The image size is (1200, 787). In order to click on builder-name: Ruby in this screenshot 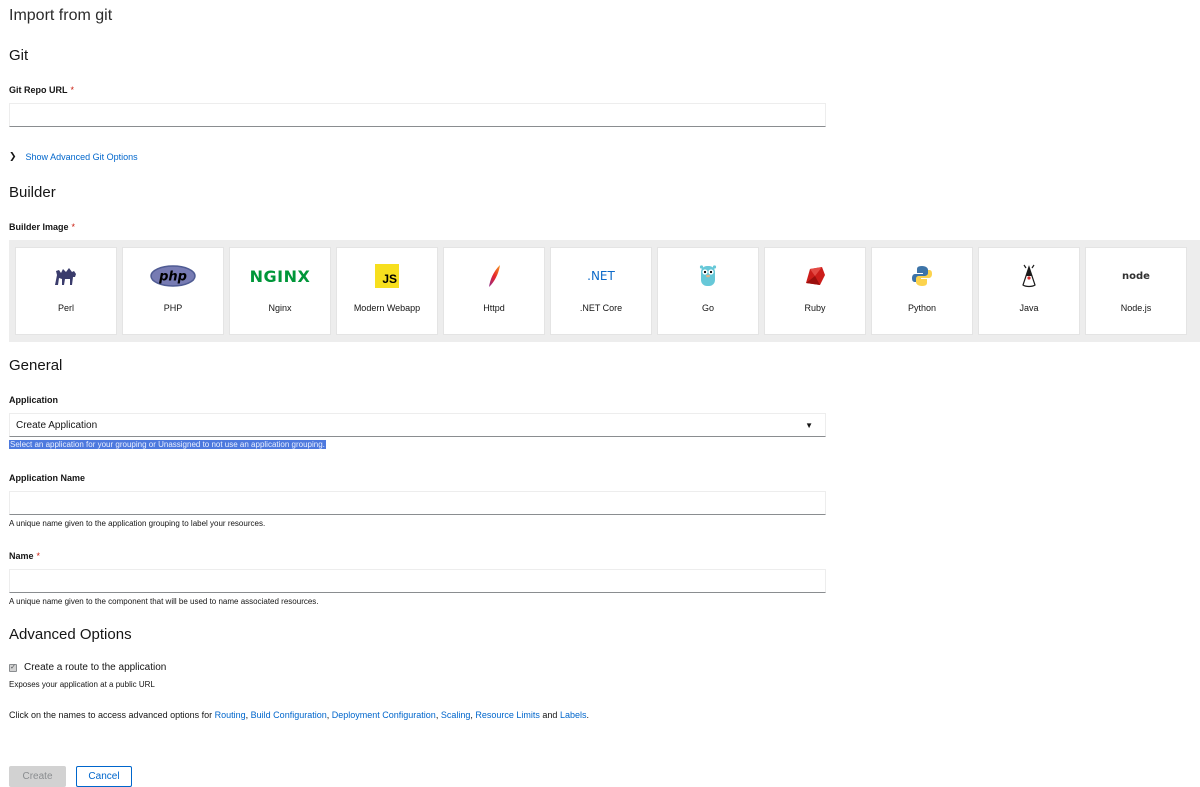, I will do `click(815, 308)`.